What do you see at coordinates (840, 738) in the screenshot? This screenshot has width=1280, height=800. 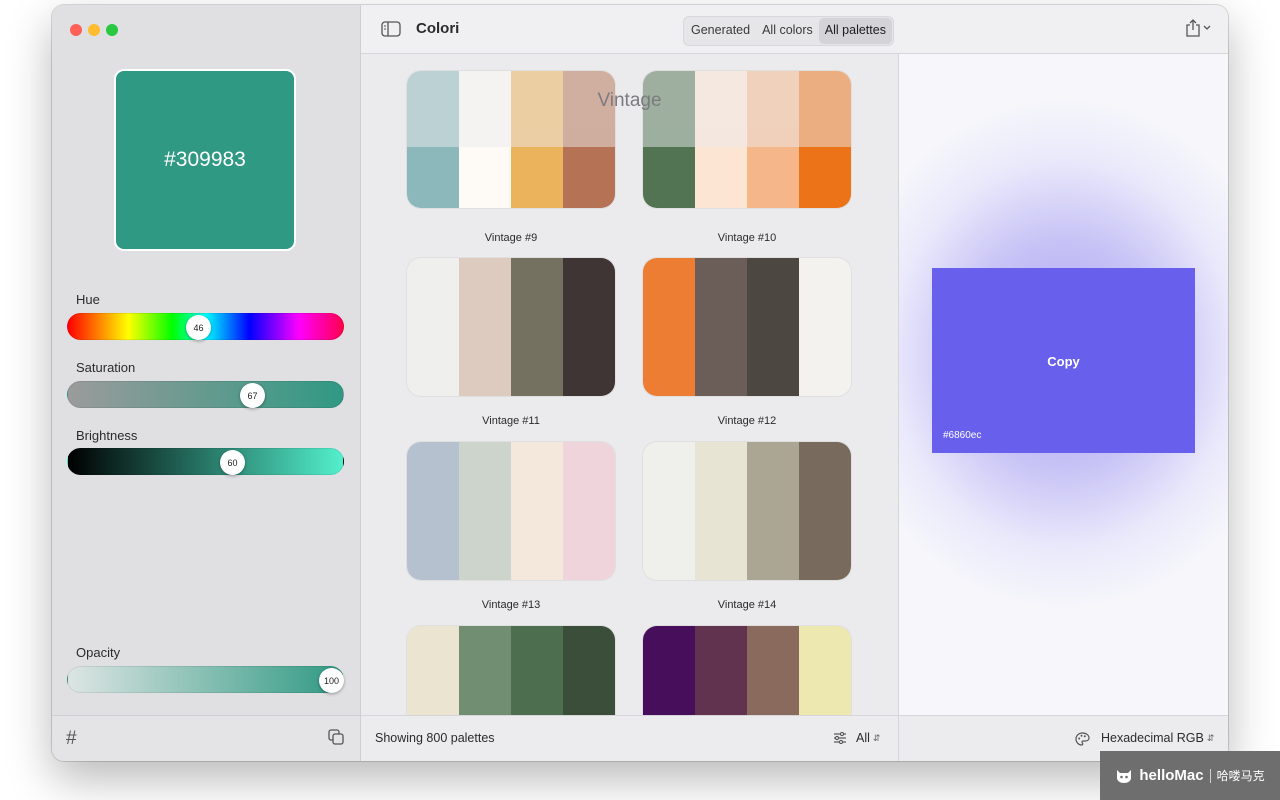 I see `filter-icon` at bounding box center [840, 738].